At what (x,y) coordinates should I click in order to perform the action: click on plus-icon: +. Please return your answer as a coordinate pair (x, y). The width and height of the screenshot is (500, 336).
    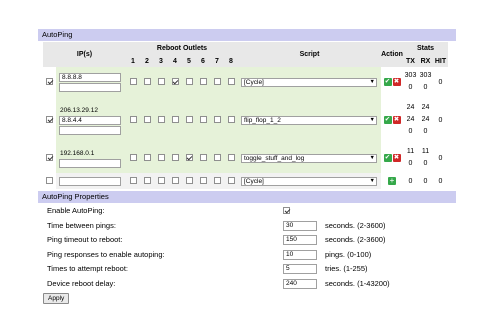
    Looking at the image, I should click on (392, 180).